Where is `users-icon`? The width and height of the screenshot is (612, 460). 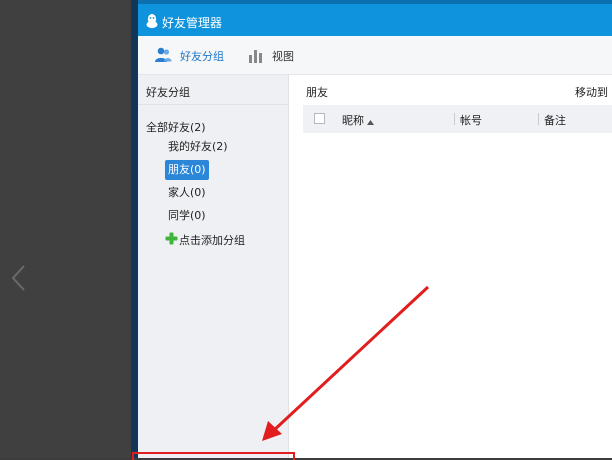 users-icon is located at coordinates (163, 55).